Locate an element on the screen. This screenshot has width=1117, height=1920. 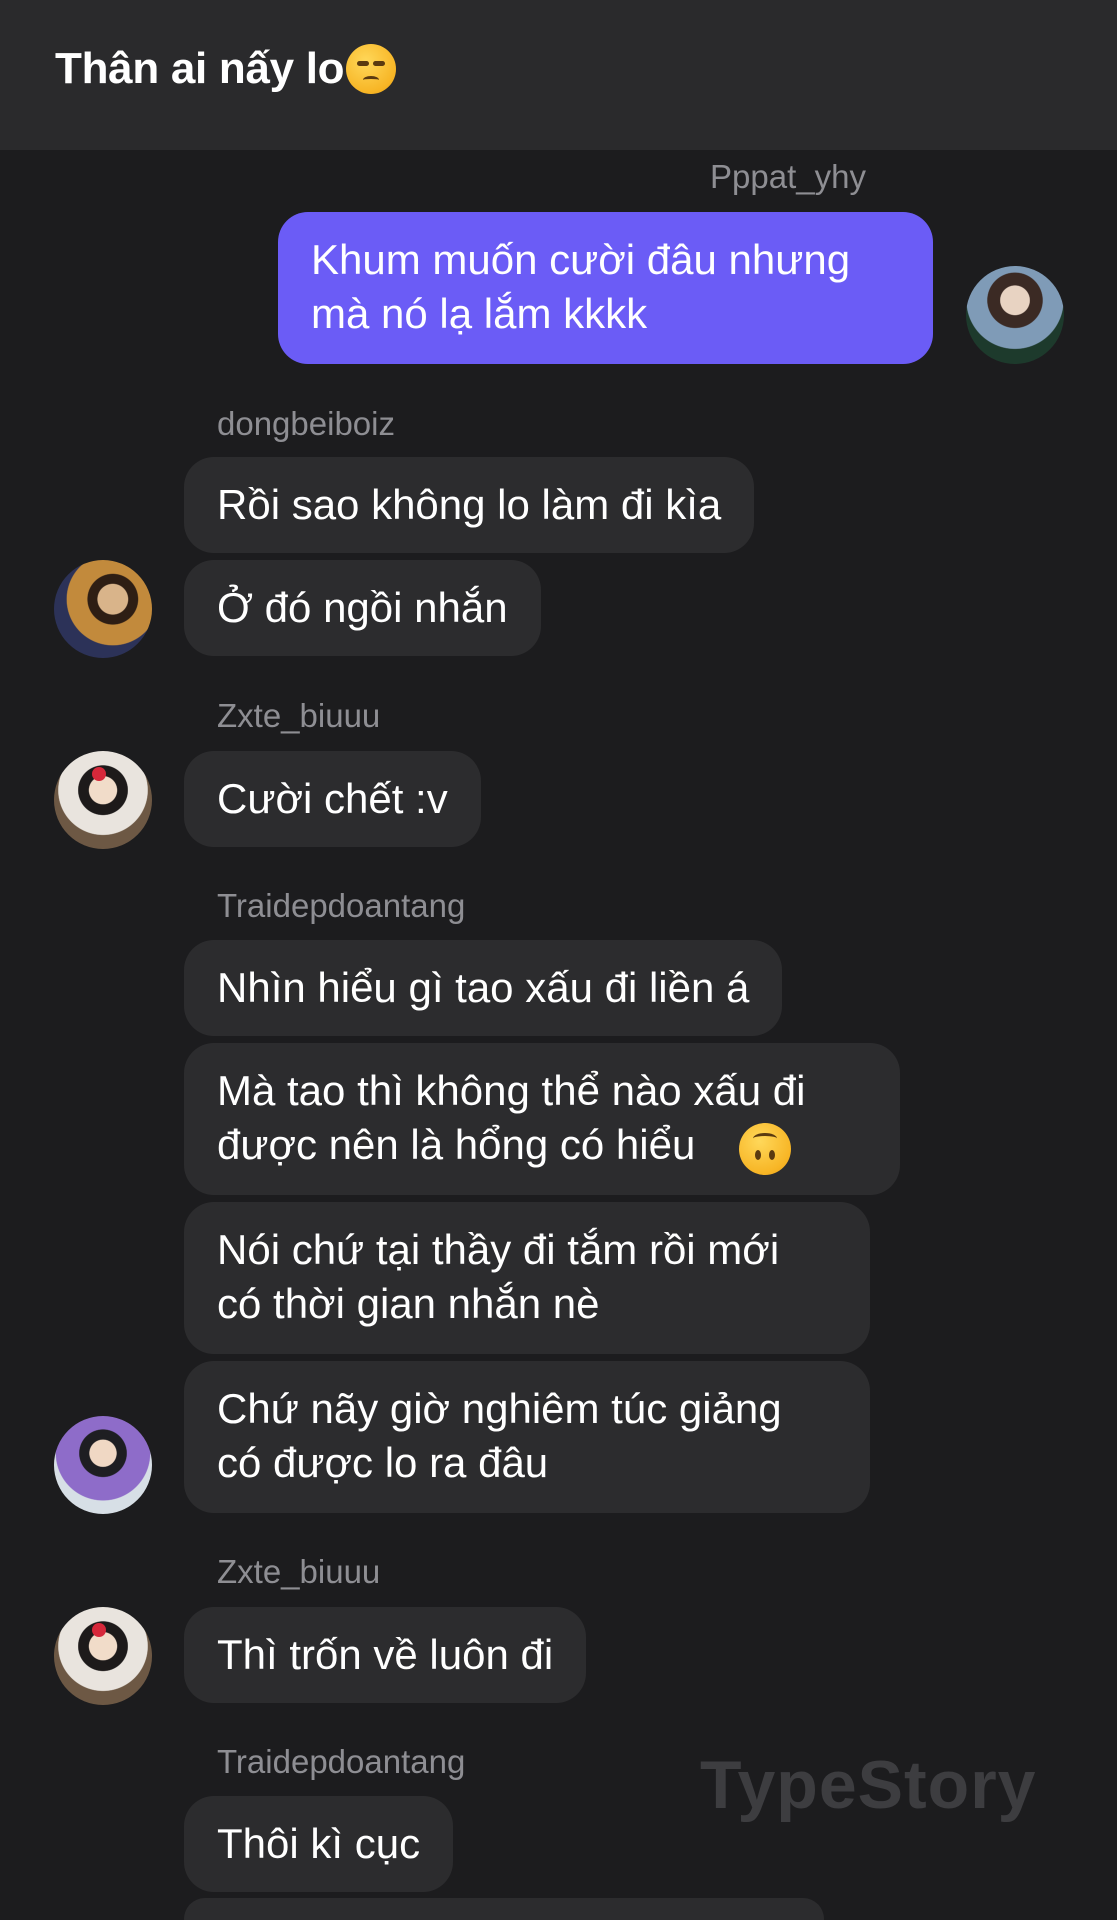
sender-name: Pppat_yhy is located at coordinates (788, 176).